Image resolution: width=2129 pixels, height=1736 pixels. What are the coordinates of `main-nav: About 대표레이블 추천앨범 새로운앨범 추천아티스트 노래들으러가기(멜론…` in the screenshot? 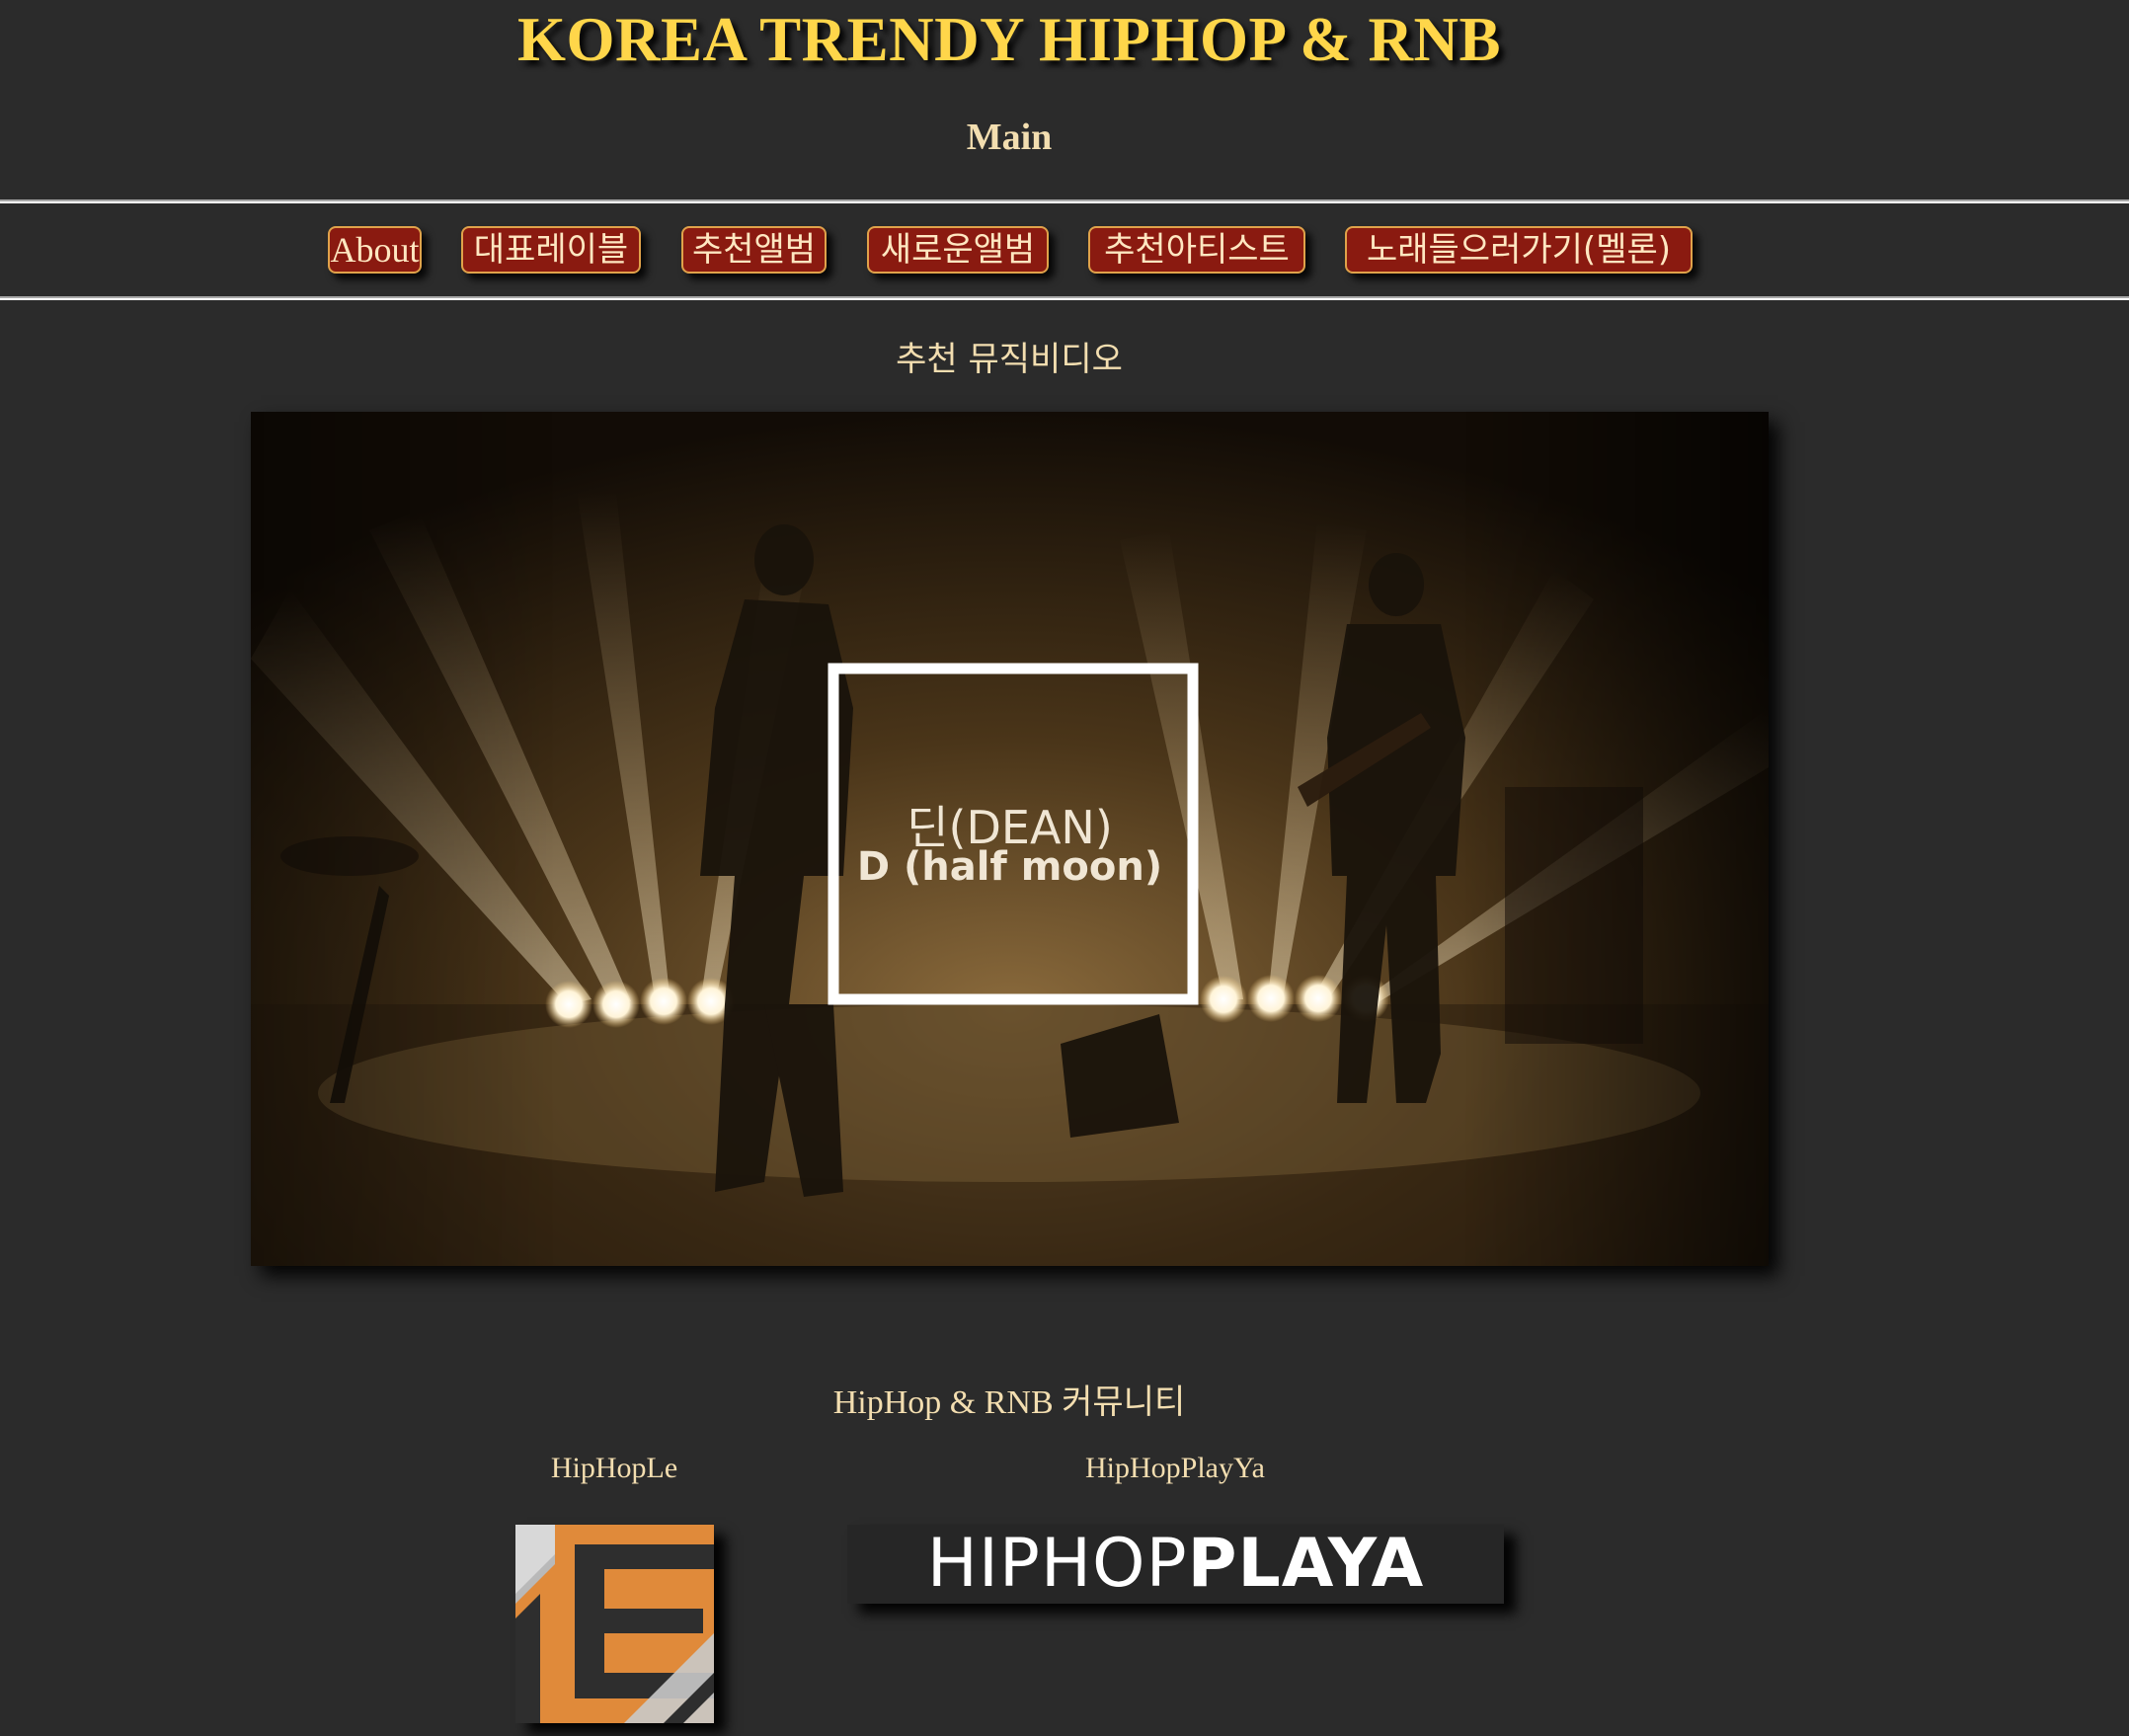 It's located at (1064, 251).